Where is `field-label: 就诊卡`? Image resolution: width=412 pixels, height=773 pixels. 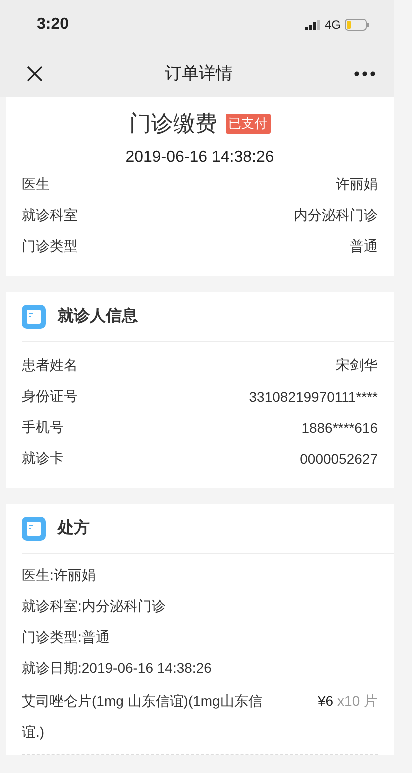
field-label: 就诊卡 is located at coordinates (43, 459).